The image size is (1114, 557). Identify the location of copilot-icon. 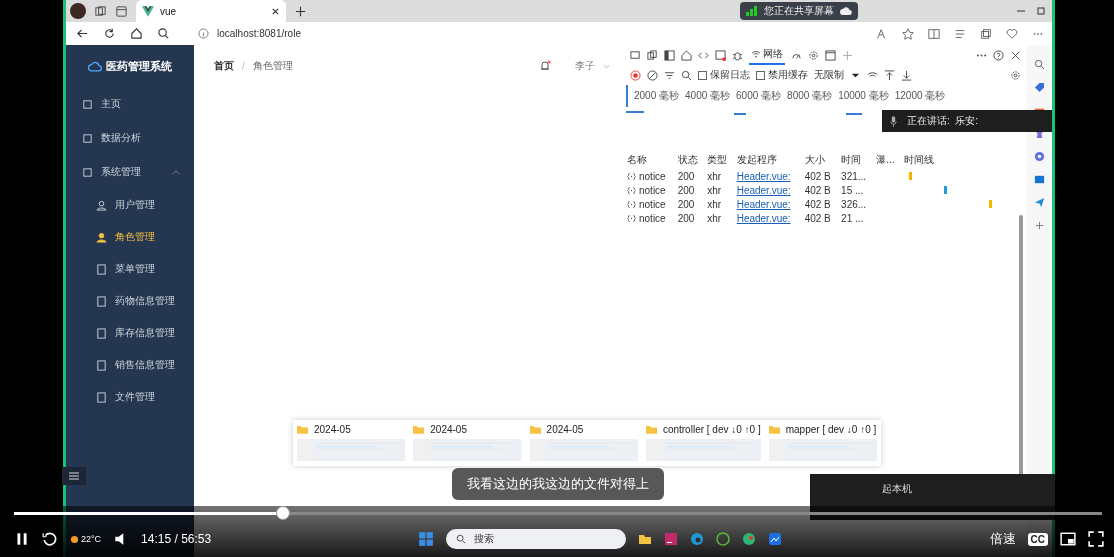
(1039, 156).